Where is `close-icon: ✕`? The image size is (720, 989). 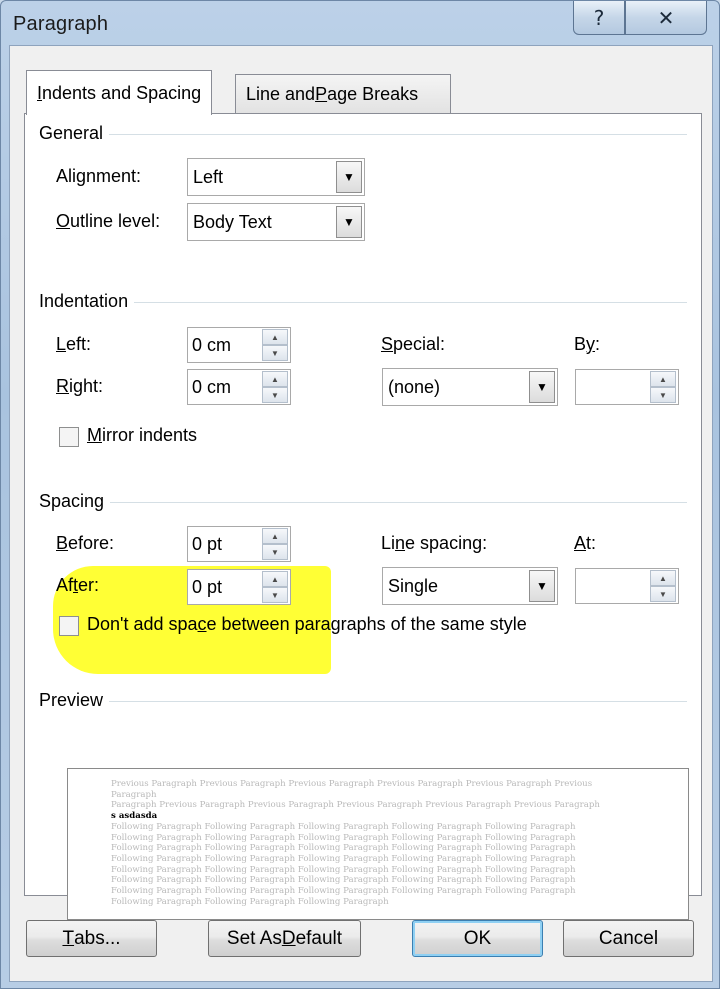
close-icon: ✕ is located at coordinates (666, 17).